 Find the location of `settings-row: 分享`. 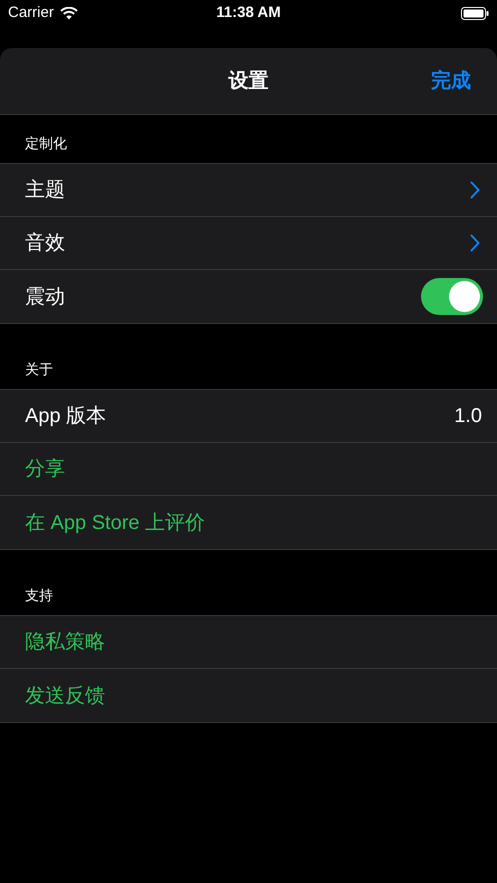

settings-row: 分享 is located at coordinates (248, 469).